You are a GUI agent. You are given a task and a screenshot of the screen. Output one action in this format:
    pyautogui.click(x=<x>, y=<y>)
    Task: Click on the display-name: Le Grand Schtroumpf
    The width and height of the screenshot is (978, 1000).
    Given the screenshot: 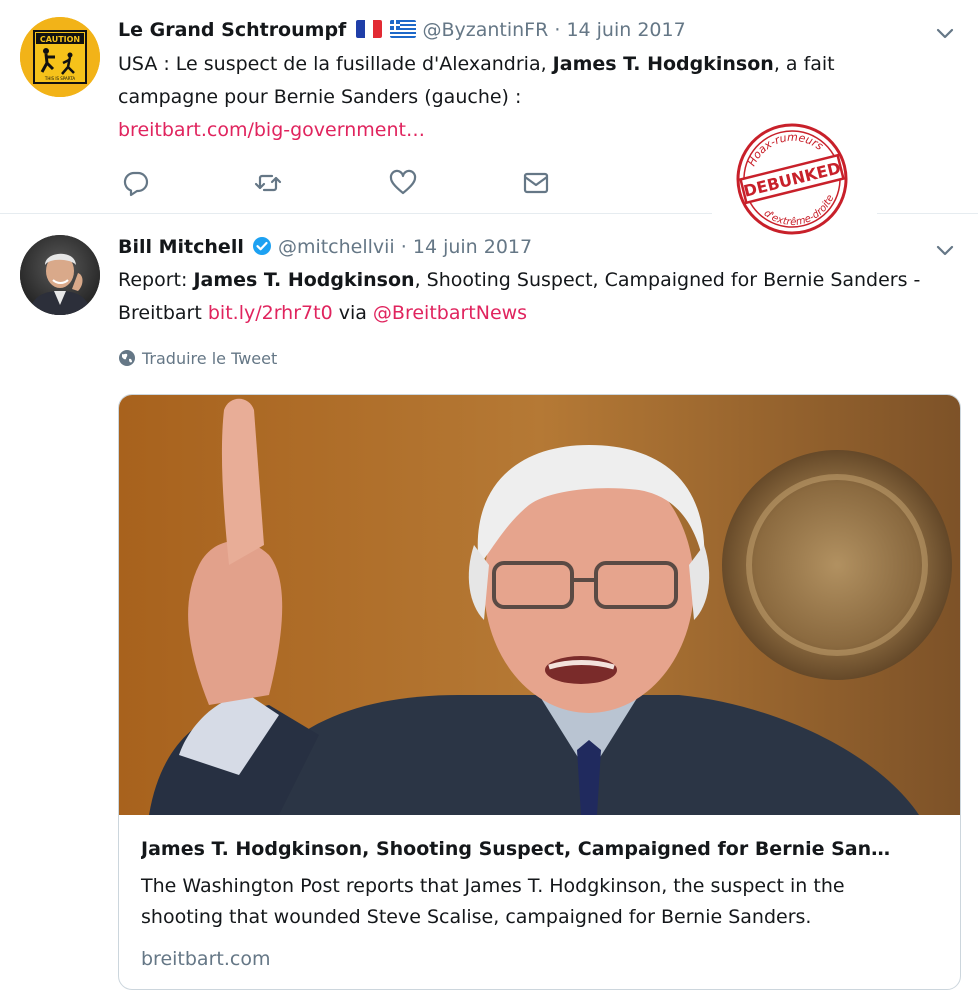 What is the action you would take?
    pyautogui.click(x=232, y=30)
    